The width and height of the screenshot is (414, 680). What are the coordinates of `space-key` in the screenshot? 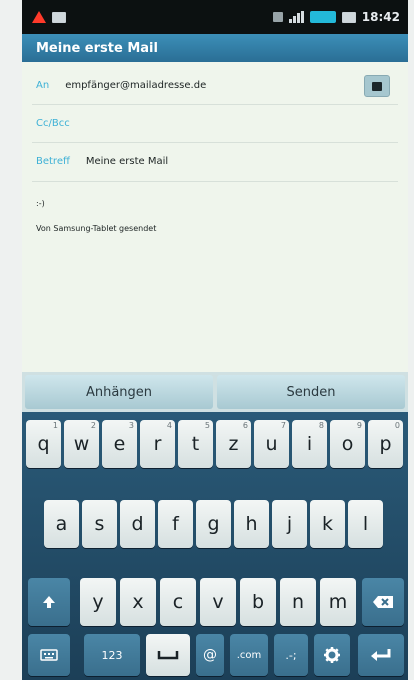 It's located at (168, 655).